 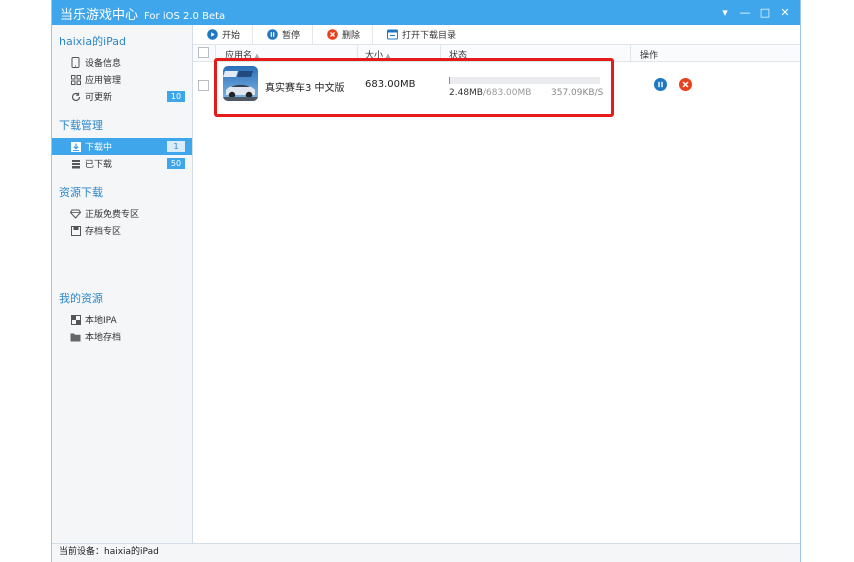 I want to click on sidebar-item-label: 已下载, so click(x=99, y=165).